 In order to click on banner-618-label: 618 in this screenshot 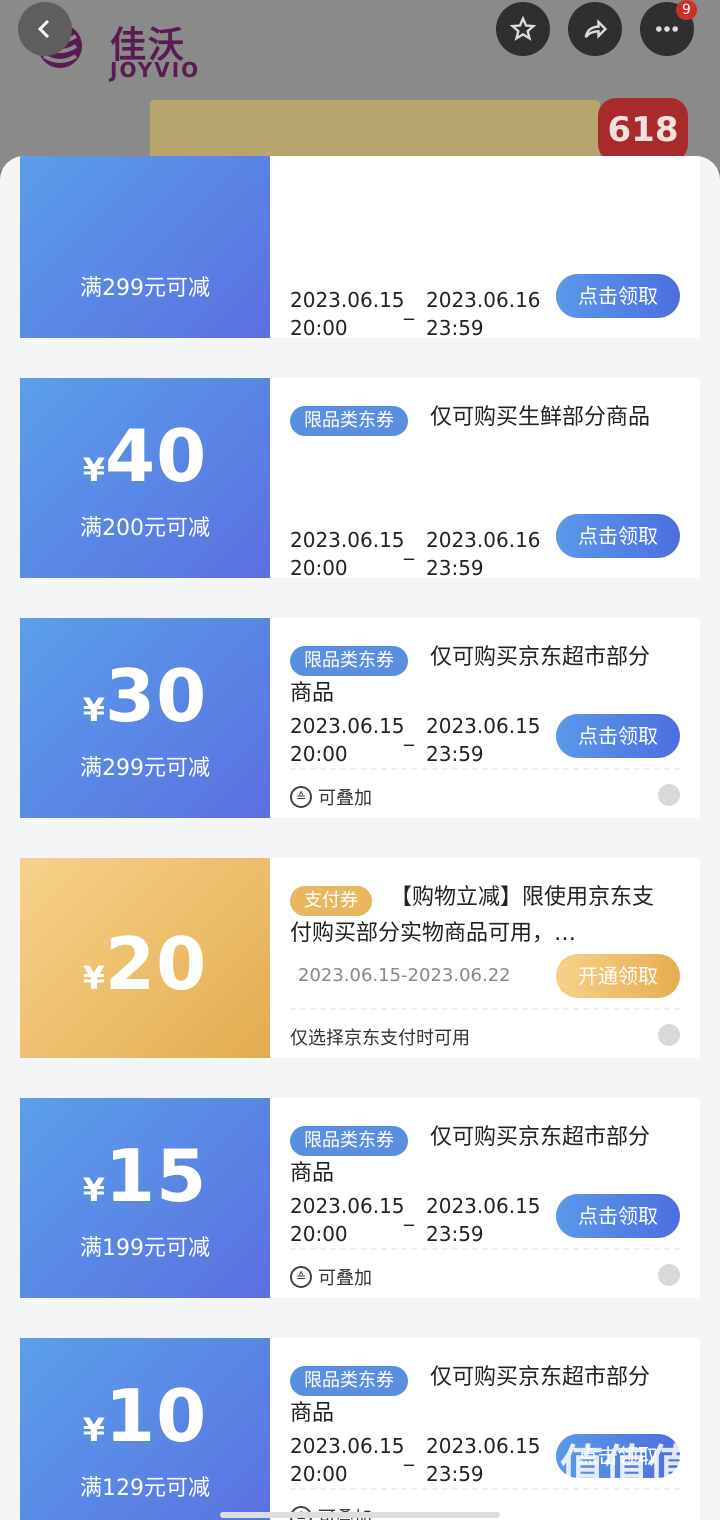, I will do `click(643, 130)`.